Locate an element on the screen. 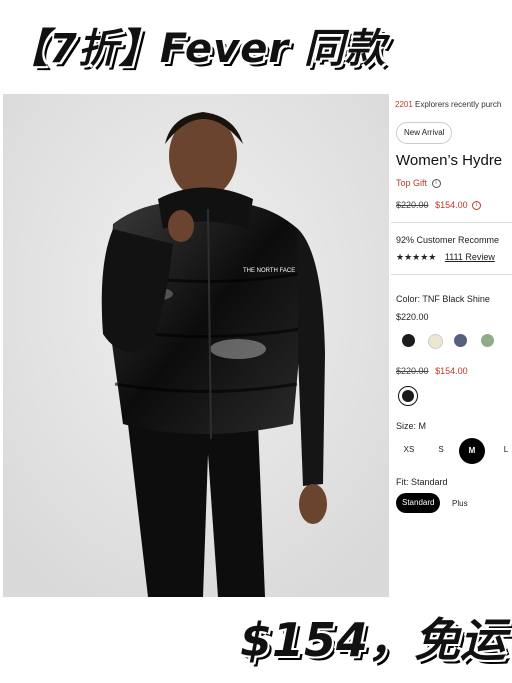 The image size is (512, 683). swatch-sage is located at coordinates (487, 340).